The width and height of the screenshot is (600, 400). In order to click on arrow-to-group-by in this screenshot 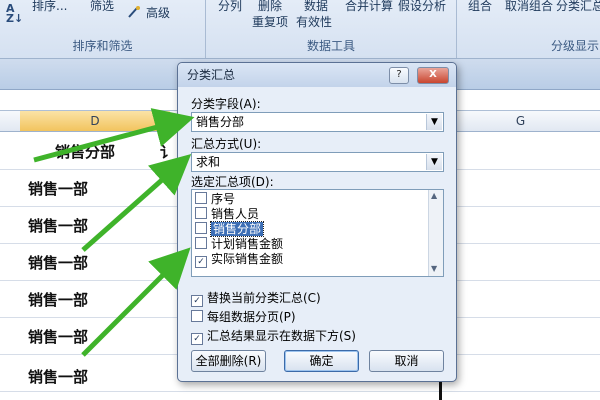, I will do `click(114, 135)`.